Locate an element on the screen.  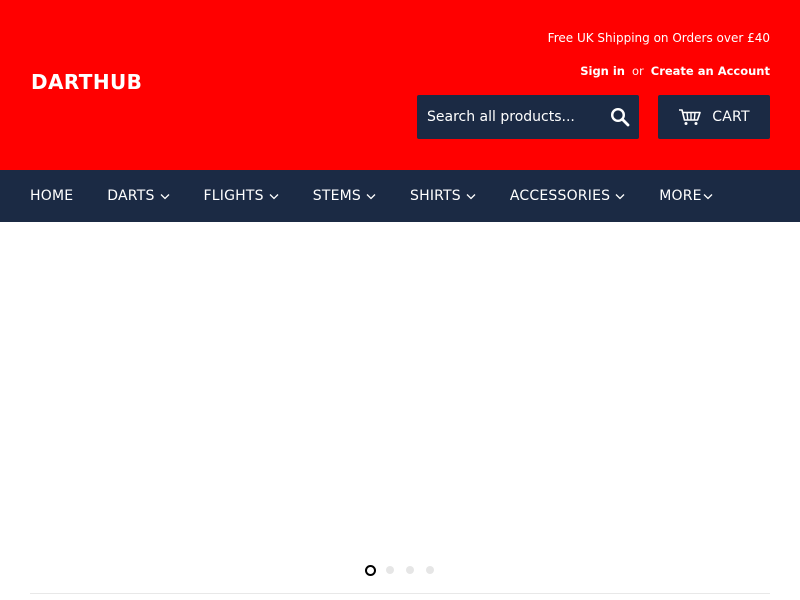
shipping-note: Free UK Shipping on Orders over £40 is located at coordinates (658, 38).